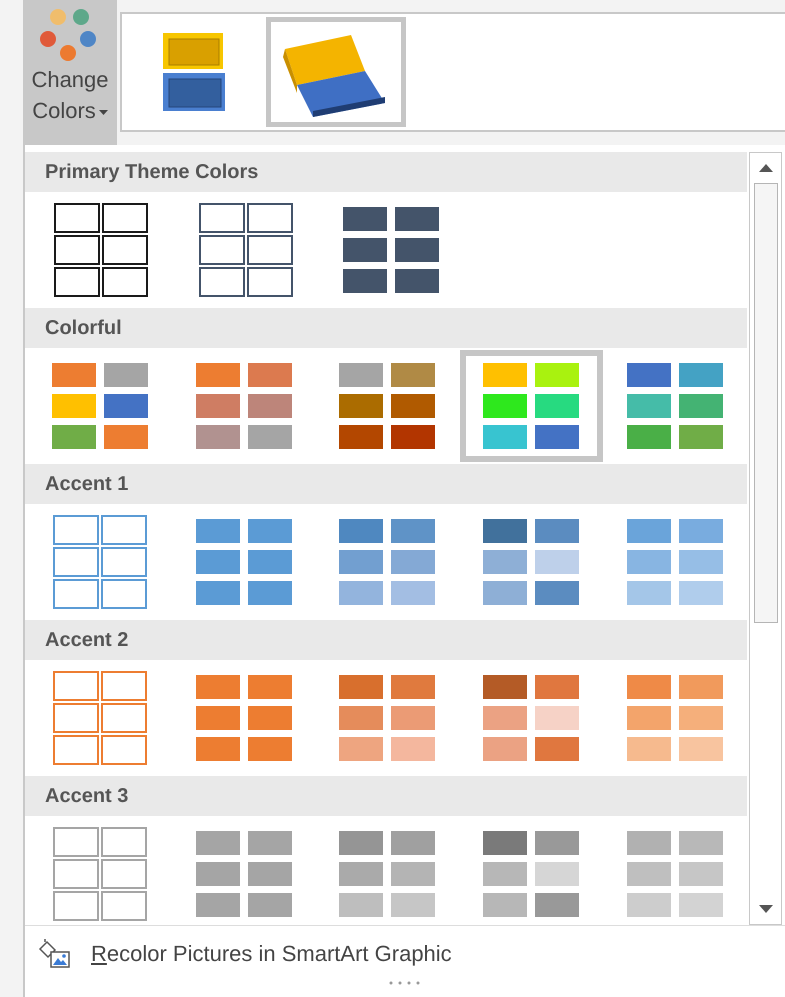 Image resolution: width=785 pixels, height=997 pixels. Describe the element at coordinates (151, 172) in the screenshot. I see `section-heading: Primary Theme Colors` at that location.